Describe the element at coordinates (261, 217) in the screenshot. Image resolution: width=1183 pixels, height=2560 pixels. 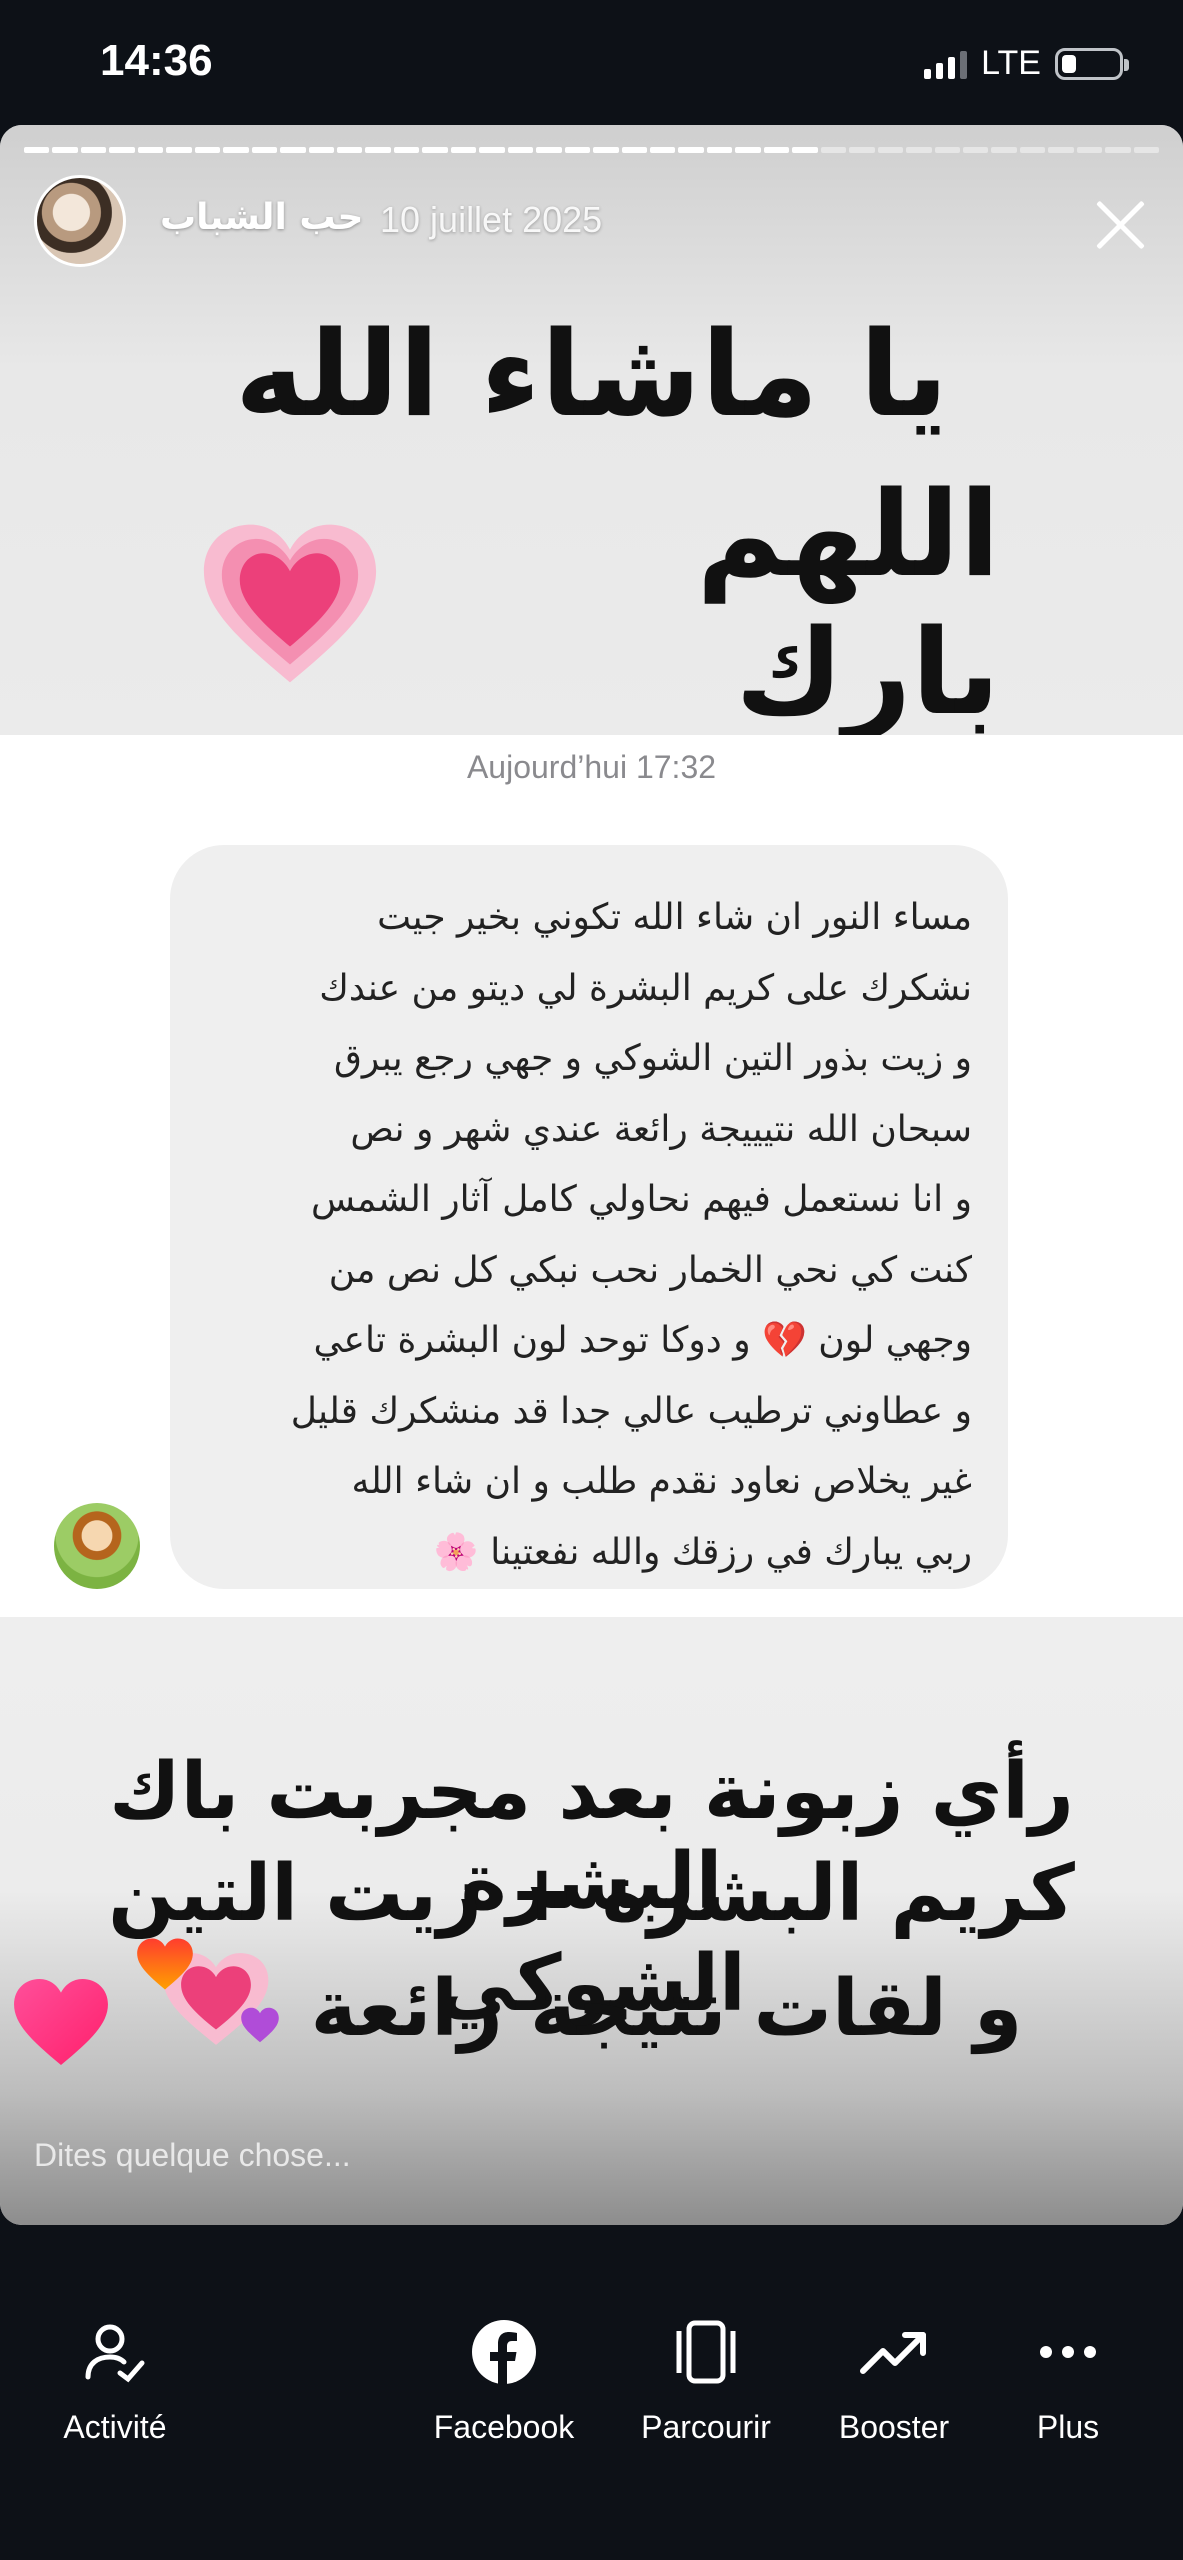
I see `account-name: حب الشباب` at that location.